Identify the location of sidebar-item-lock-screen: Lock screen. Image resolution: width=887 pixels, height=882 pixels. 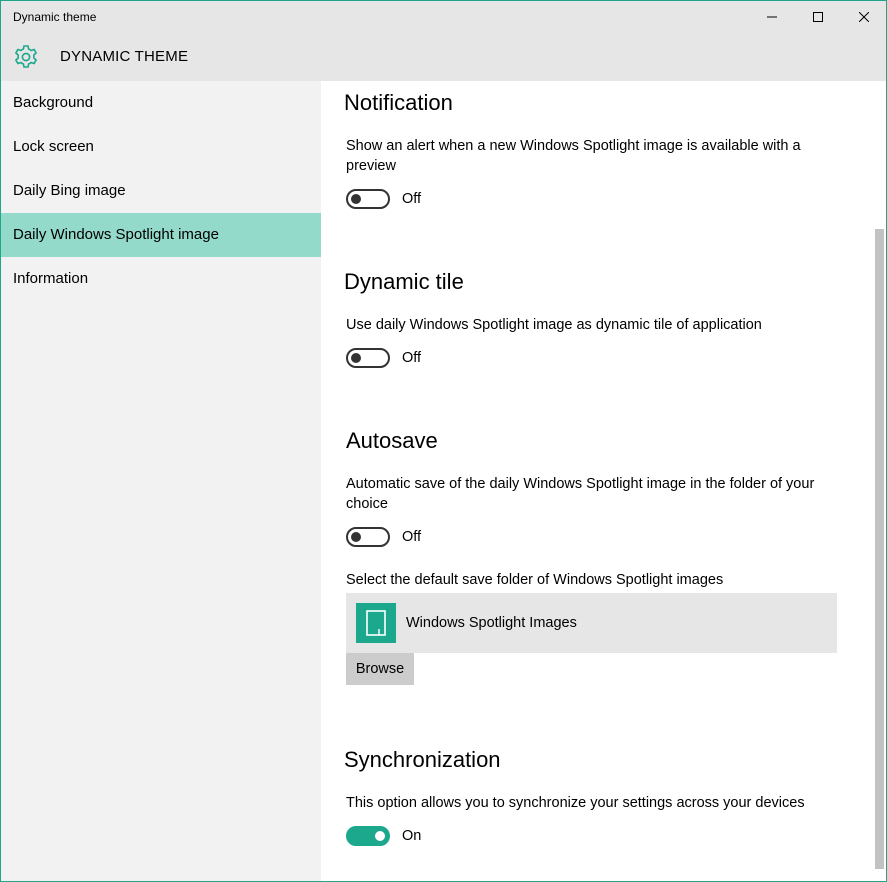
(161, 147).